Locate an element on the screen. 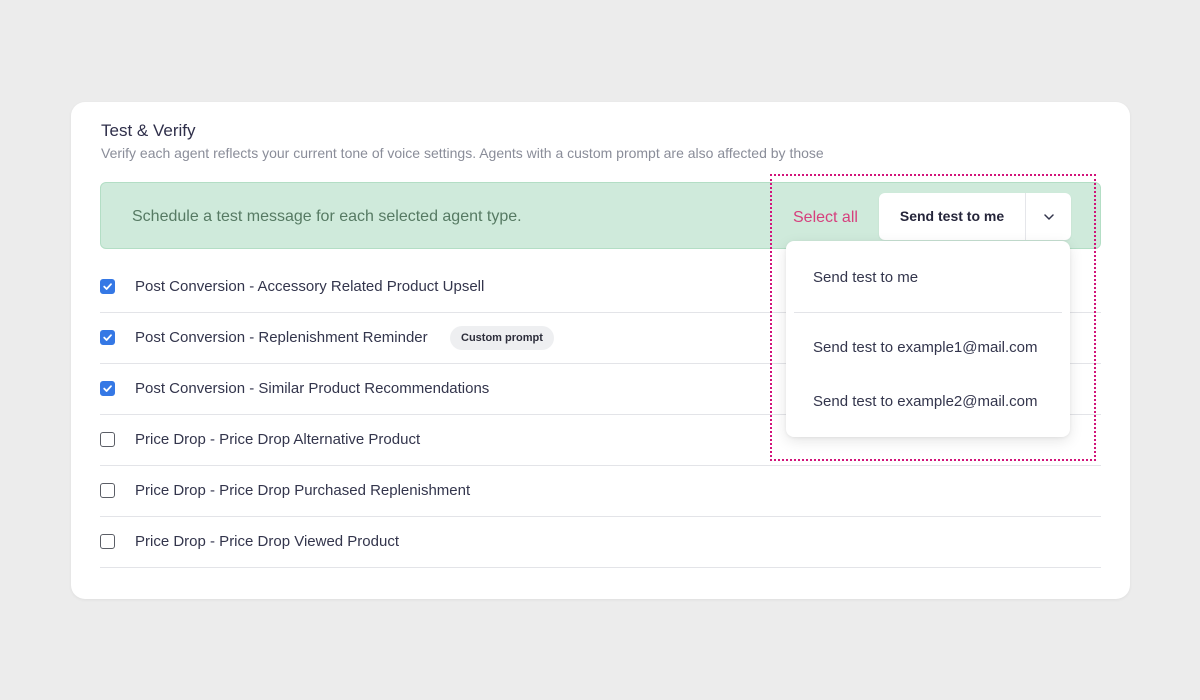 This screenshot has width=1200, height=700. agent-label: Post Conversion - Replenishment Reminder is located at coordinates (281, 337).